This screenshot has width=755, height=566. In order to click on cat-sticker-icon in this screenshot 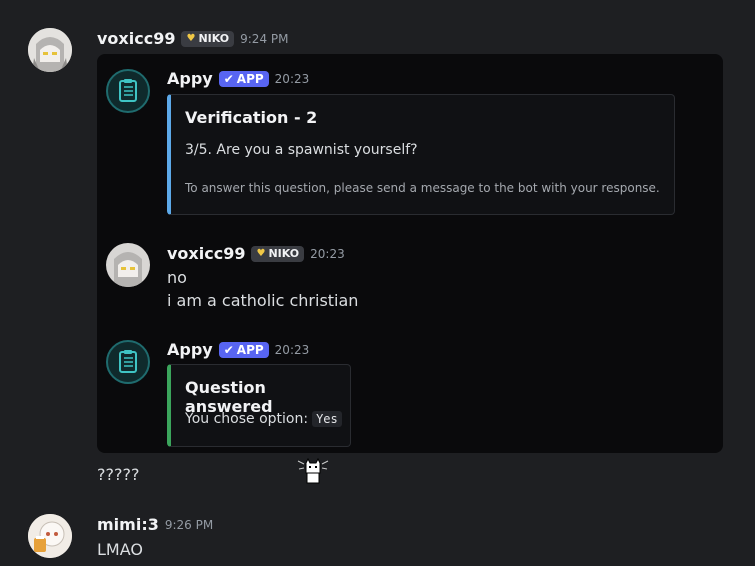, I will do `click(313, 472)`.